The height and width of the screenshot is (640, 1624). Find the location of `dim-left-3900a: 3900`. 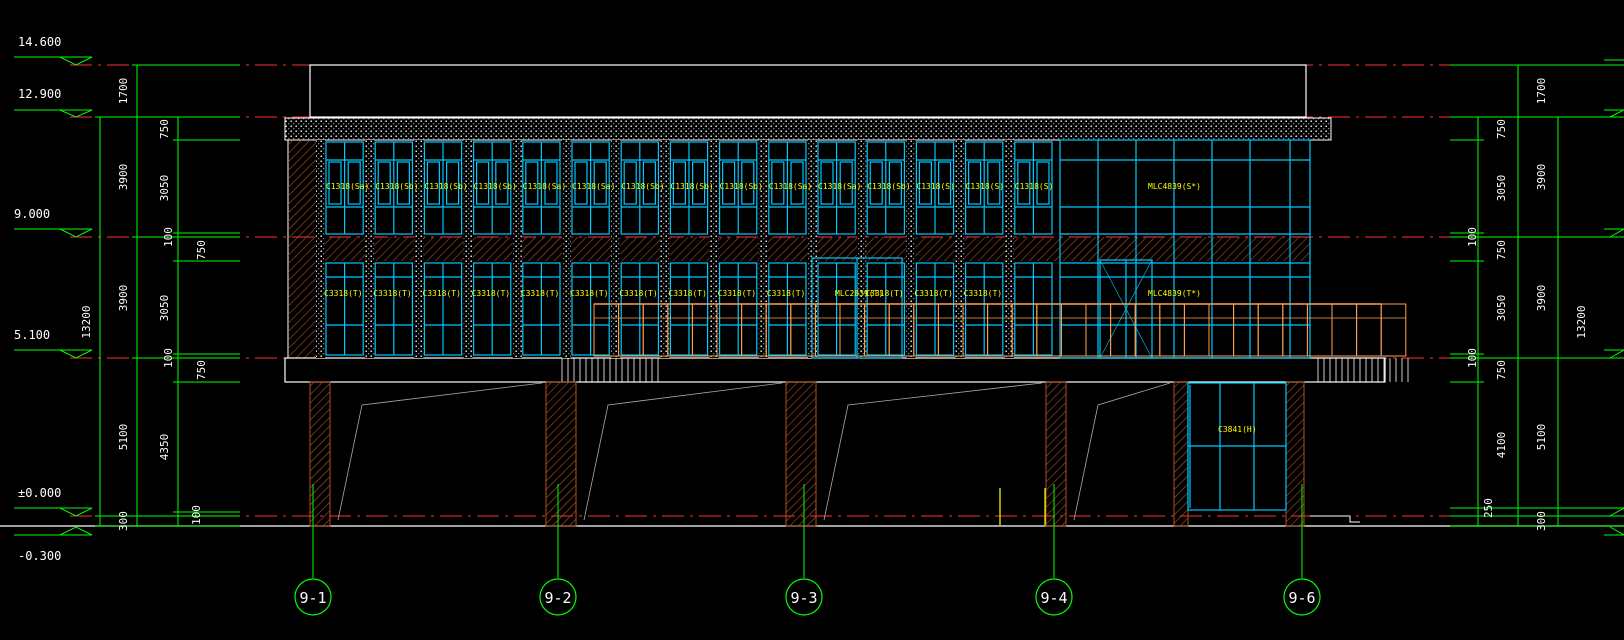

dim-left-3900a: 3900 is located at coordinates (123, 177).